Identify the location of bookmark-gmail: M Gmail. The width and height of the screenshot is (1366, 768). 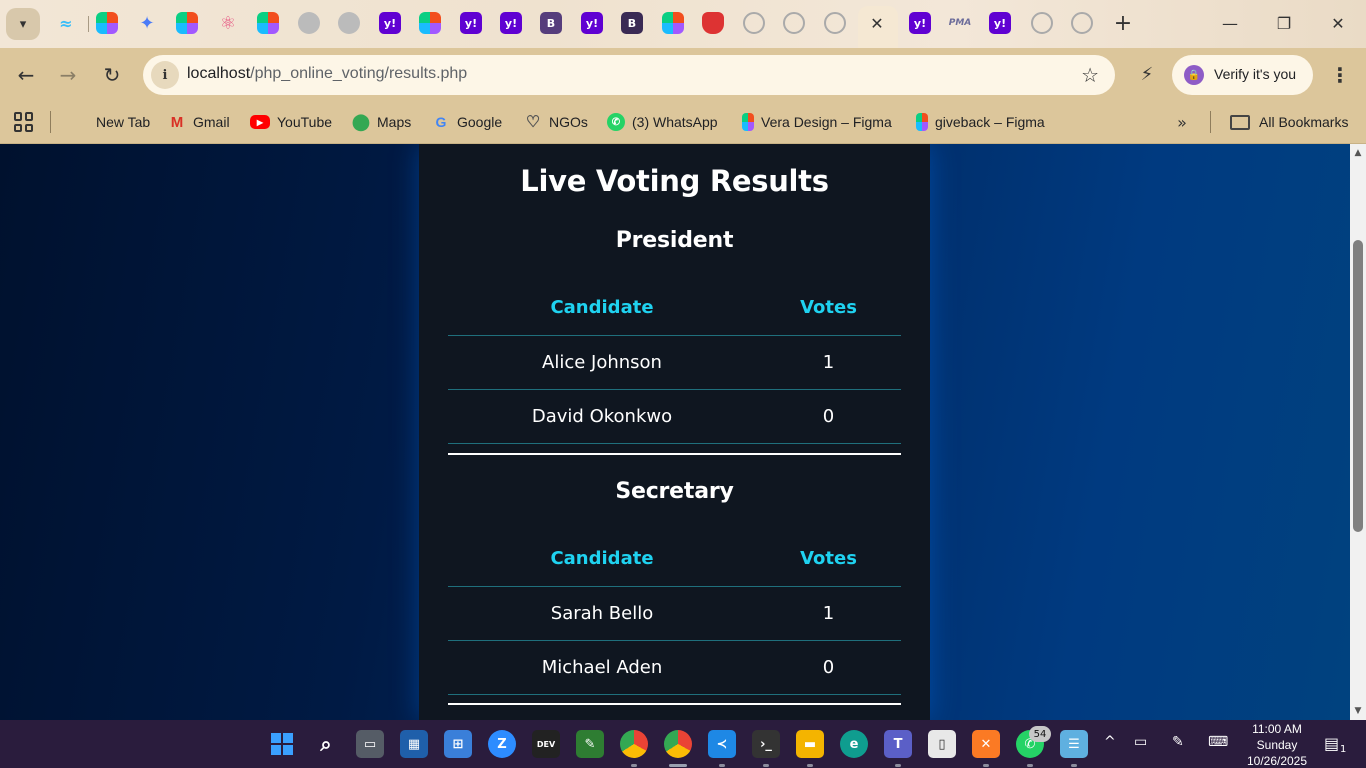
(199, 122).